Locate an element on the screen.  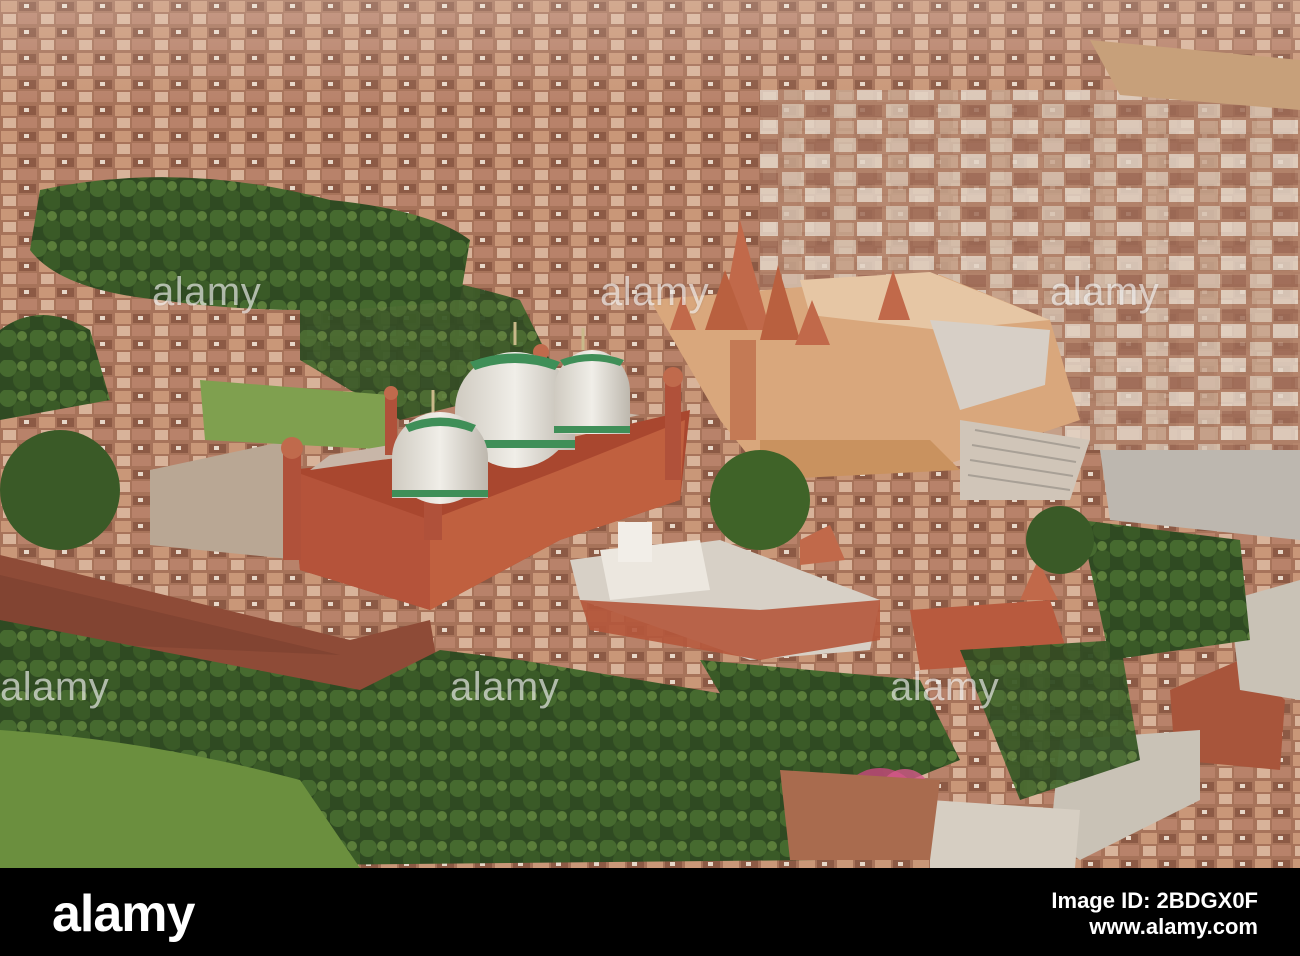
footer-bar: alamy Image ID: 2BDGX0F www.alamy.com is located at coordinates (650, 912).